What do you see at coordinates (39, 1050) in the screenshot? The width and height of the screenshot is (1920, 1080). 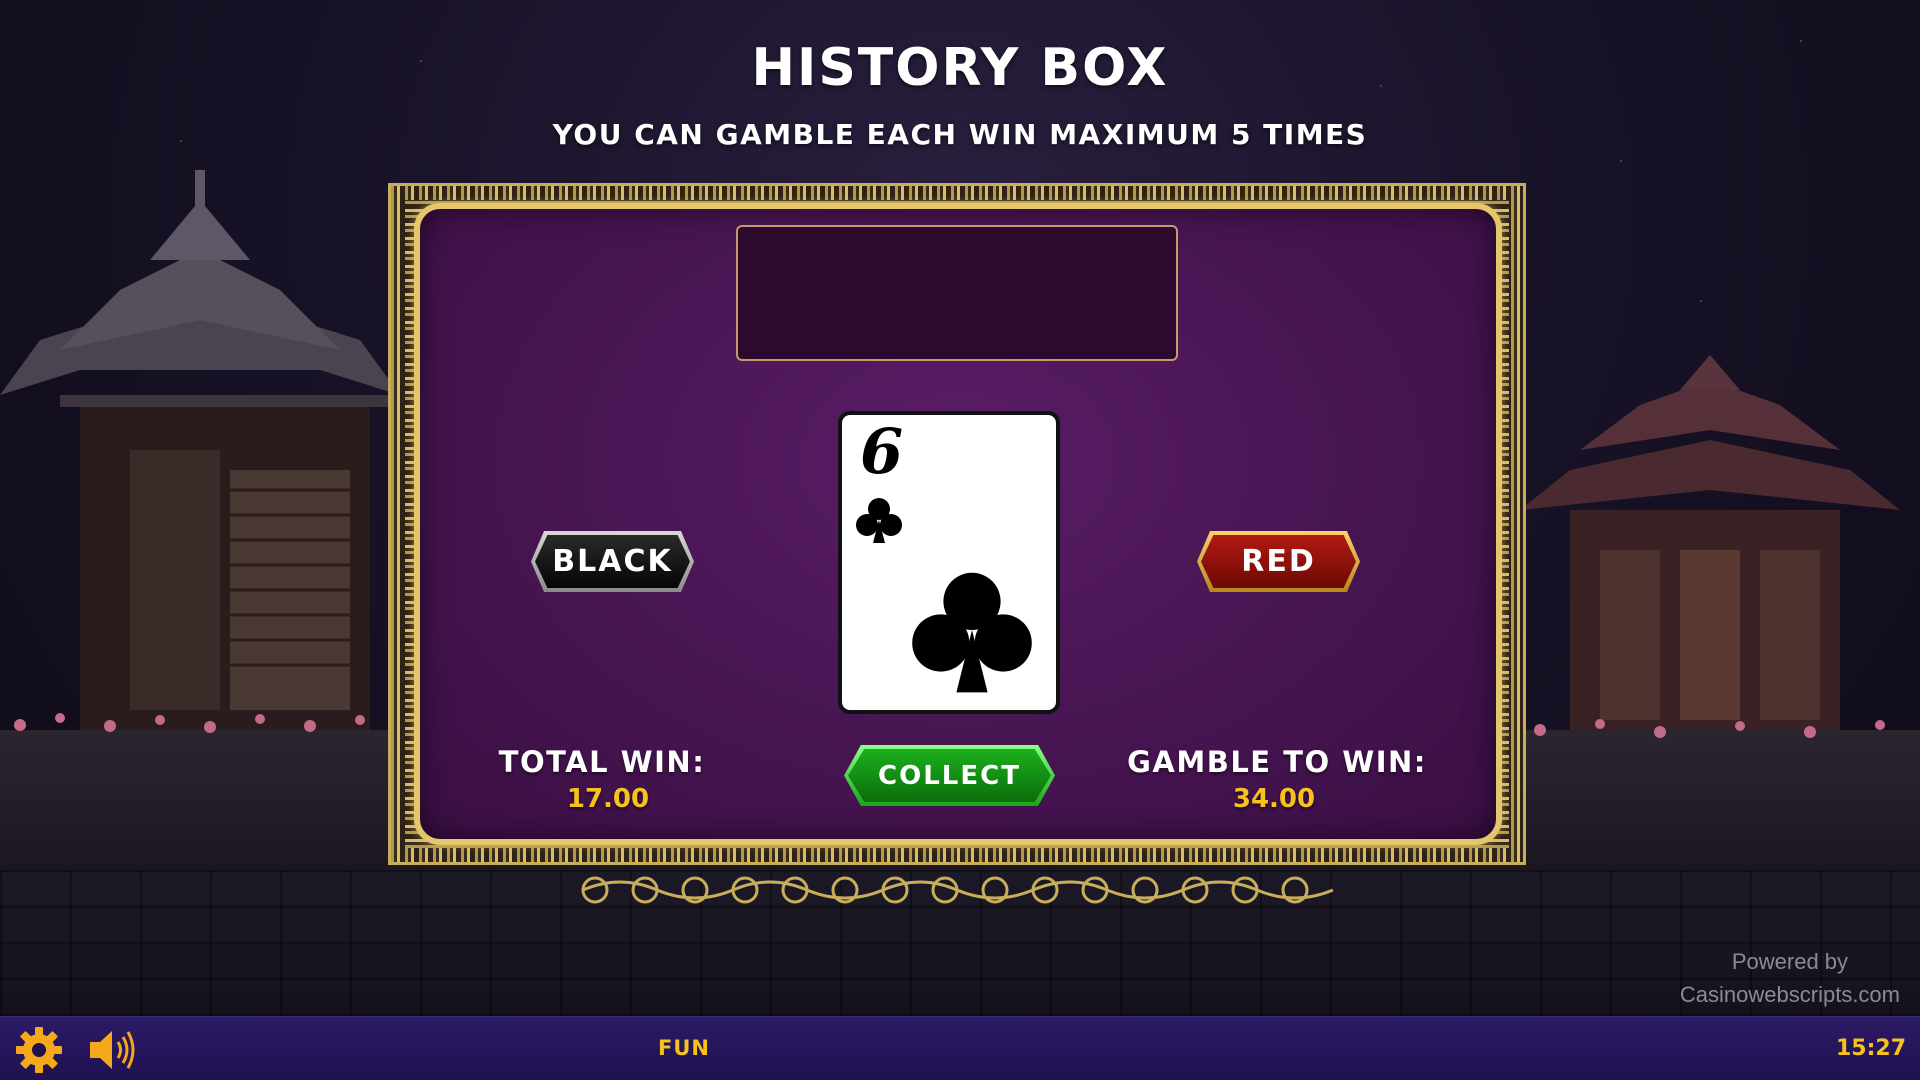 I see `gear-icon` at bounding box center [39, 1050].